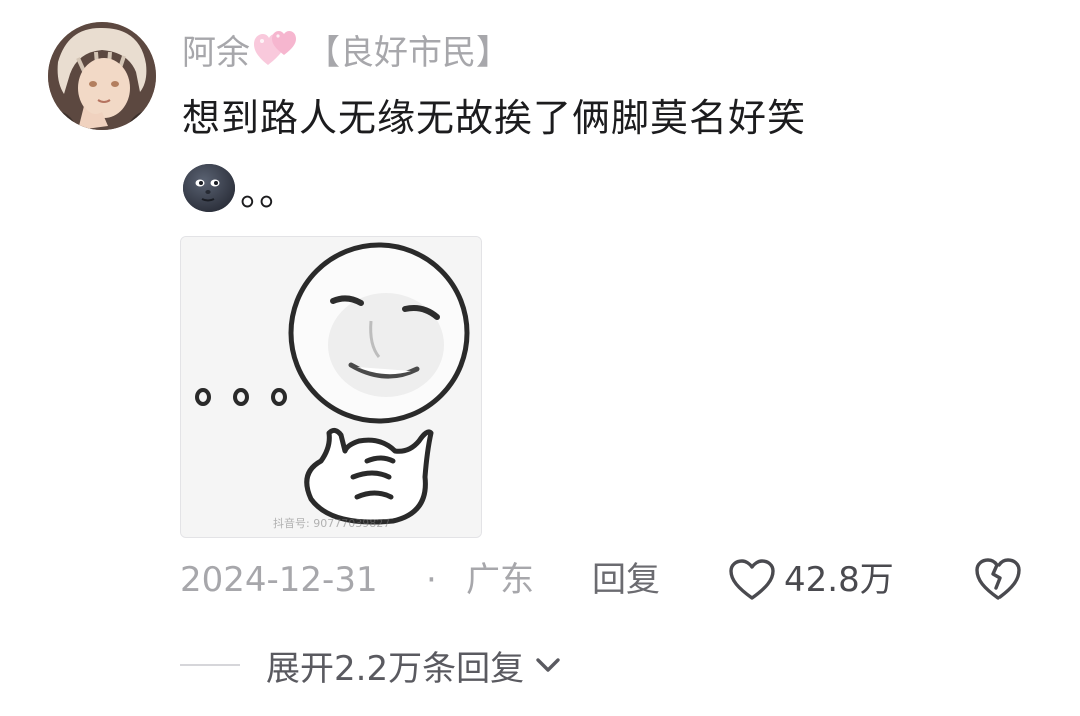  I want to click on double-pink-heart-icon, so click(277, 49).